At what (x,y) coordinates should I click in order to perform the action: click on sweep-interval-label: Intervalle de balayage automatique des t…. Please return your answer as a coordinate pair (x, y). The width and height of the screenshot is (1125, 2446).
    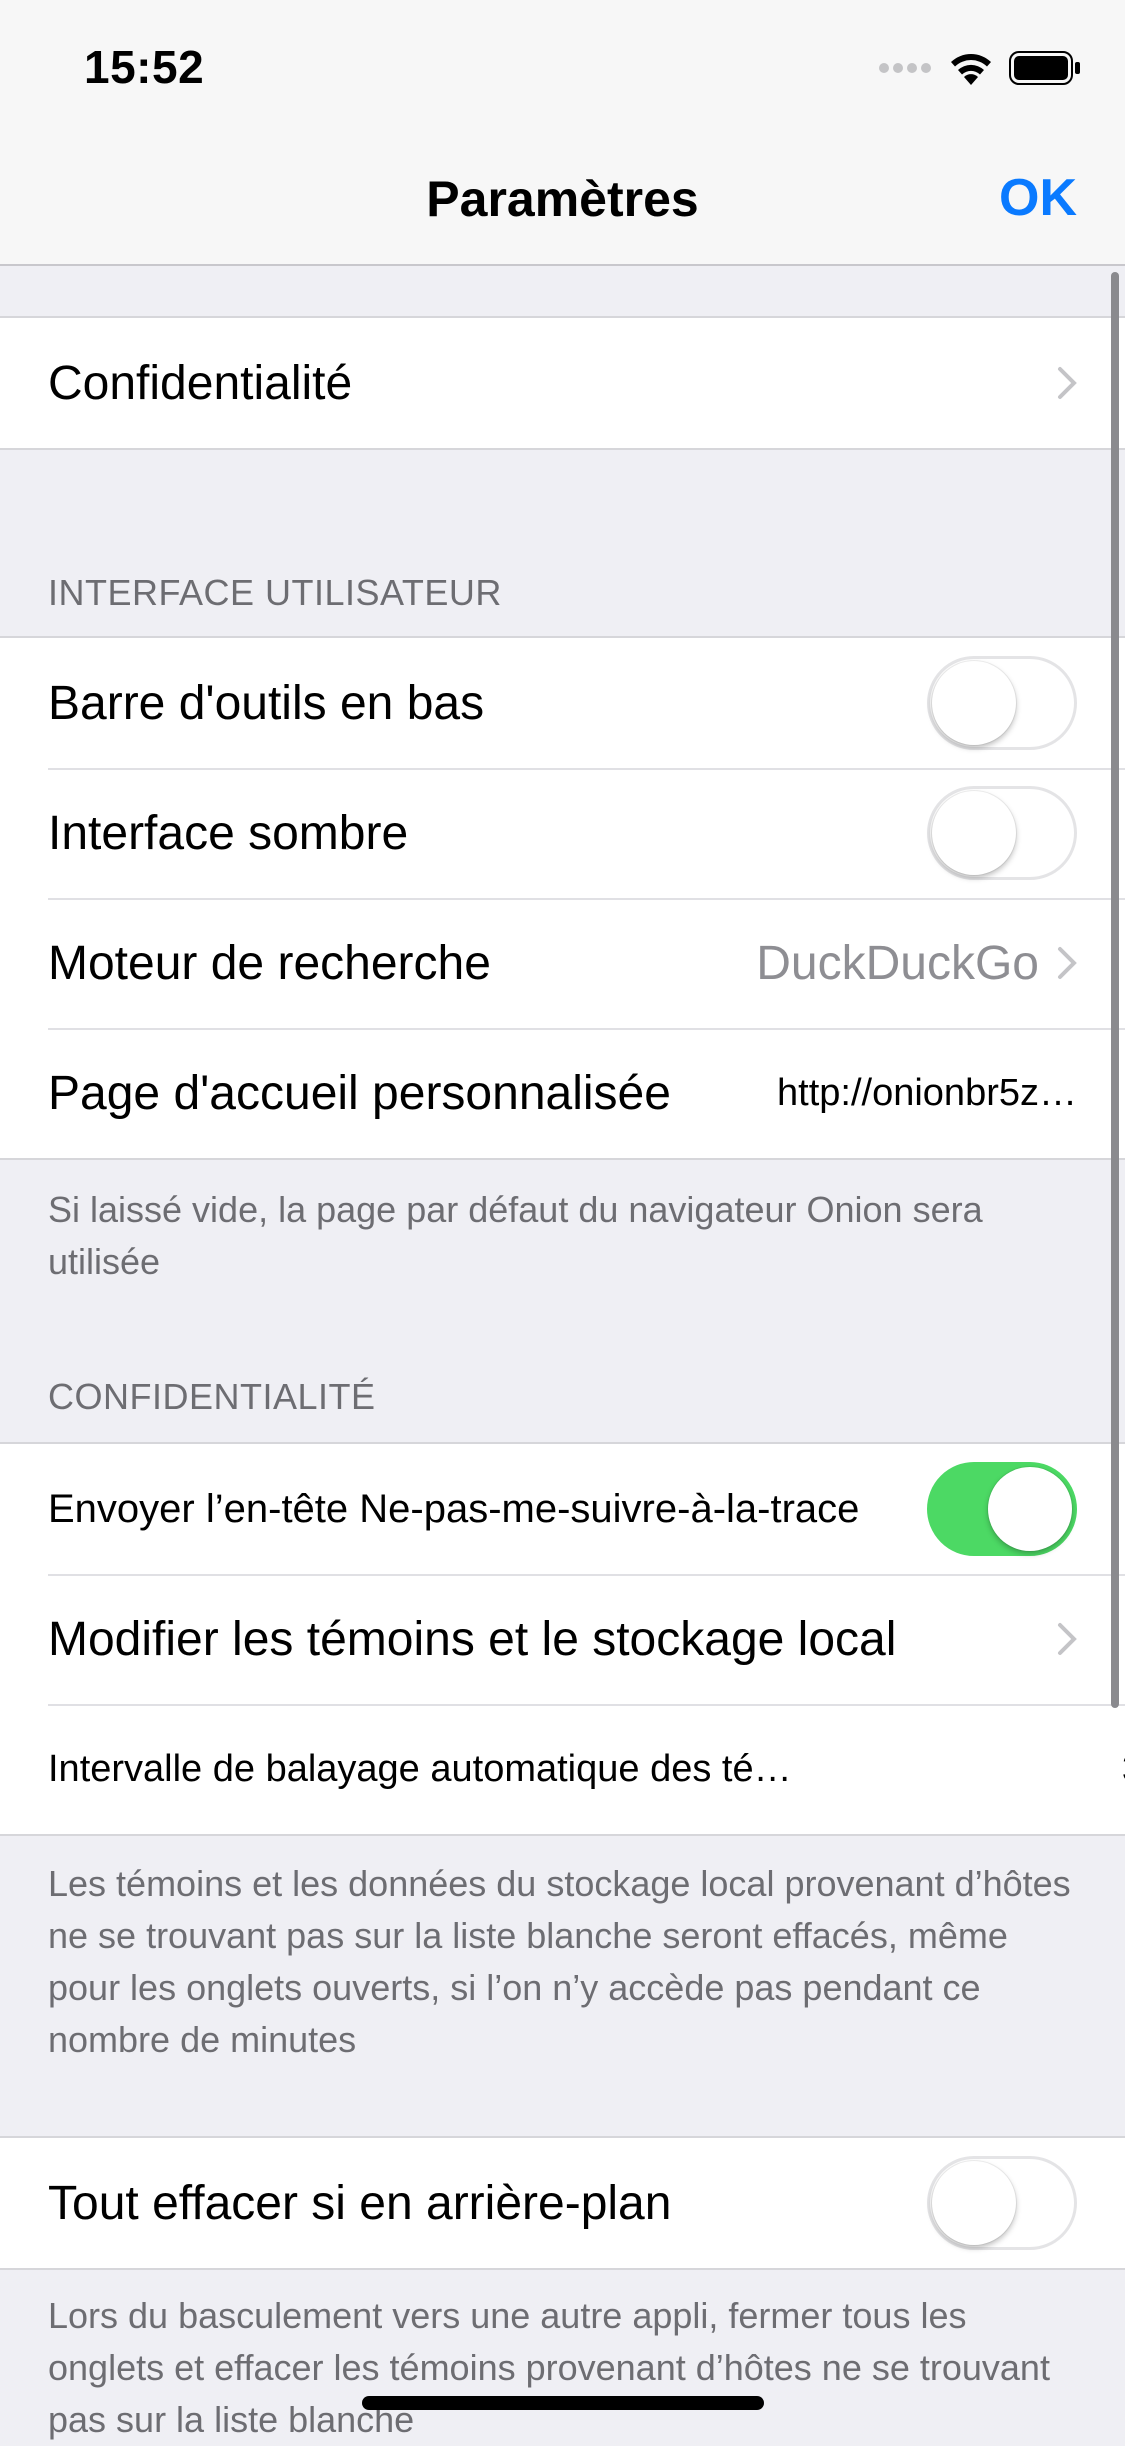
    Looking at the image, I should click on (420, 1768).